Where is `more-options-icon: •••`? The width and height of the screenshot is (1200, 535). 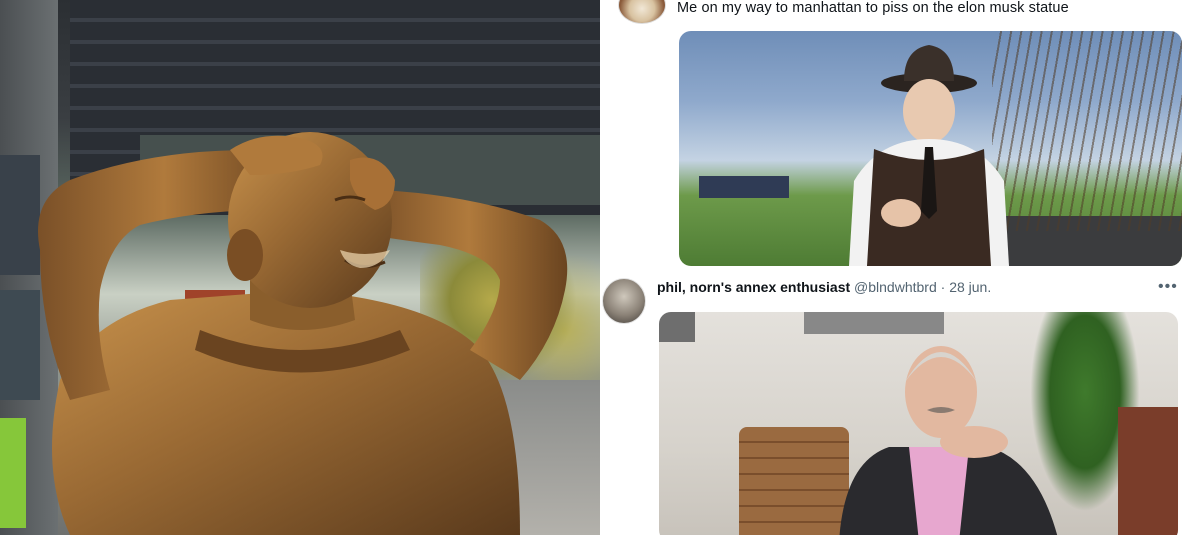
more-options-icon: ••• is located at coordinates (1168, 287).